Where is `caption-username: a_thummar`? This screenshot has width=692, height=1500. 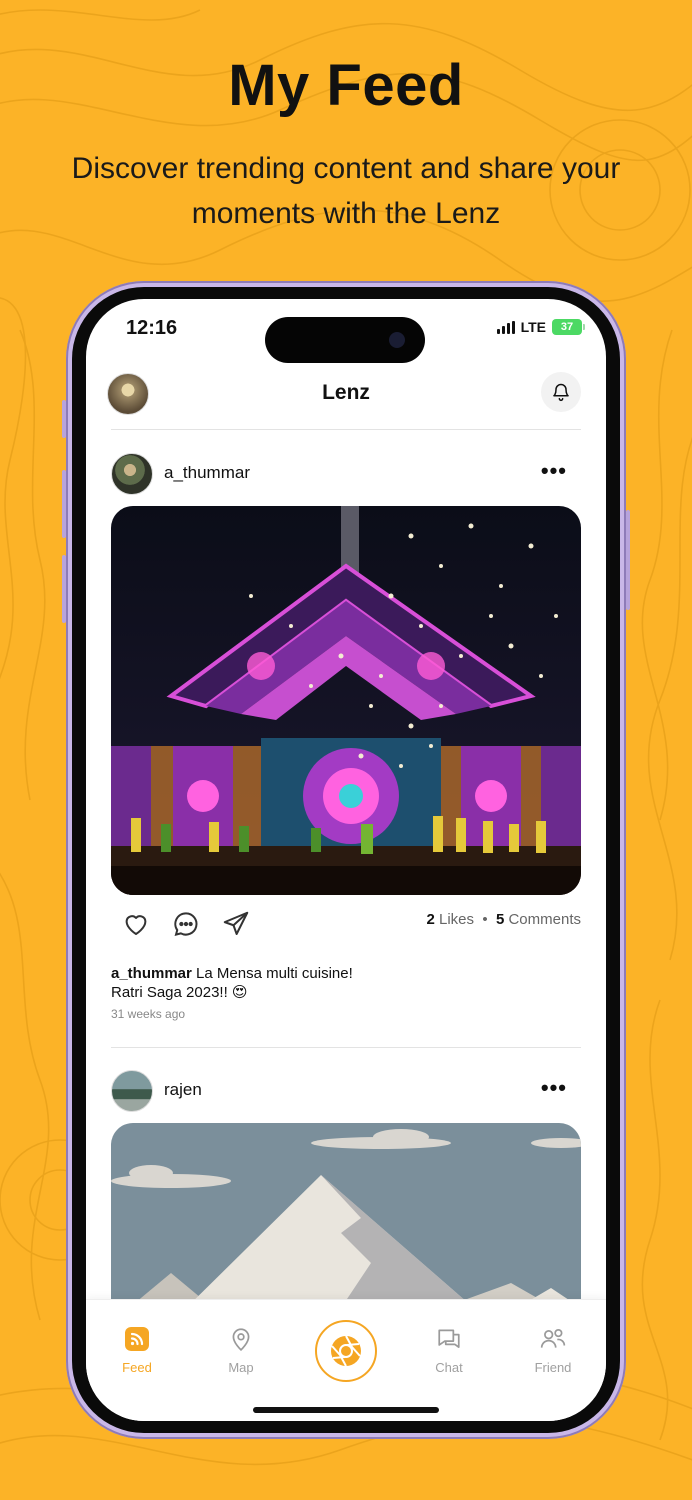 caption-username: a_thummar is located at coordinates (151, 973).